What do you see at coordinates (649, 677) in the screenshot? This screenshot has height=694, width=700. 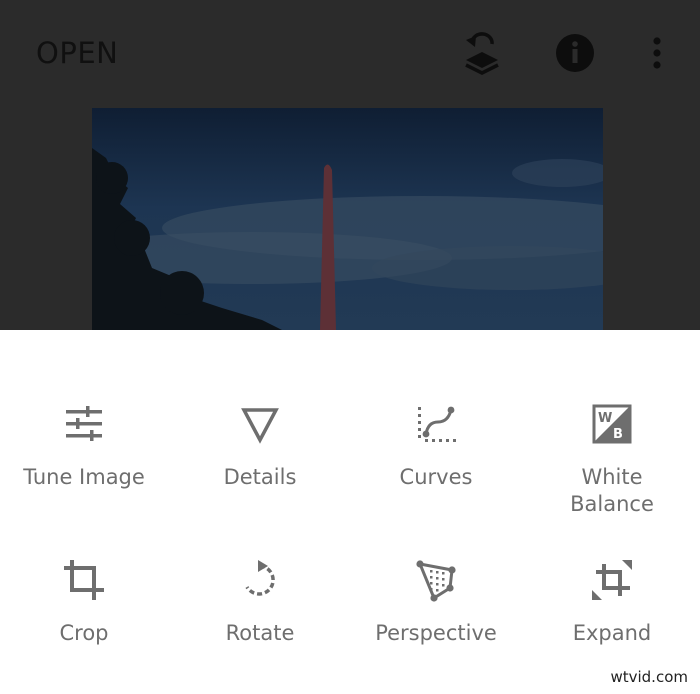 I see `watermark: wtvid.com` at bounding box center [649, 677].